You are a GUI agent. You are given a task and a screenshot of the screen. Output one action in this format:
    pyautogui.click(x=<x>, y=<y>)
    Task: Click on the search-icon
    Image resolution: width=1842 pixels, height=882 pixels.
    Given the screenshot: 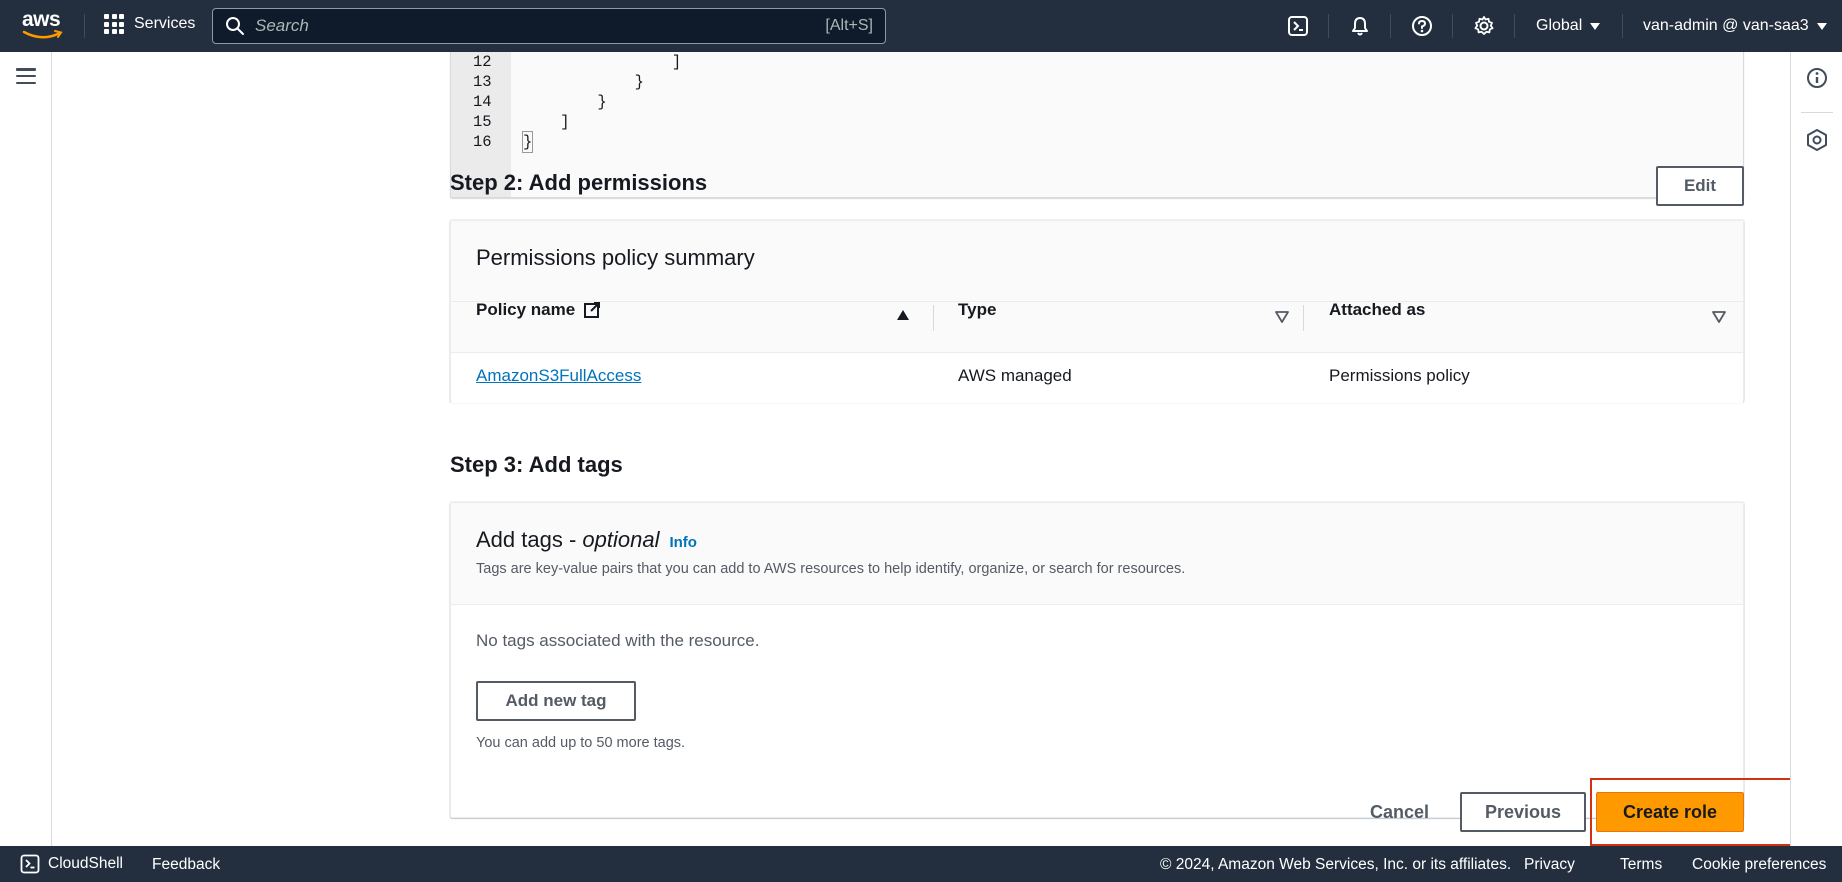 What is the action you would take?
    pyautogui.click(x=235, y=26)
    